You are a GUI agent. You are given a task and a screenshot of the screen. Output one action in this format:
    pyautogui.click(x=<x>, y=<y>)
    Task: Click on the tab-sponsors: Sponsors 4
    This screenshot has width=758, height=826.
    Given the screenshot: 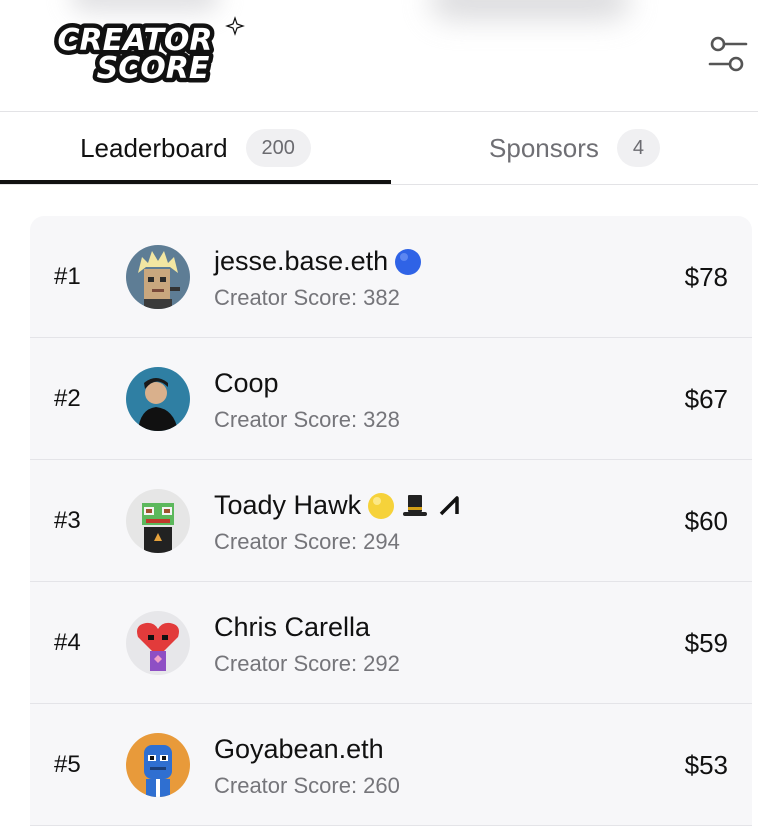 What is the action you would take?
    pyautogui.click(x=574, y=148)
    